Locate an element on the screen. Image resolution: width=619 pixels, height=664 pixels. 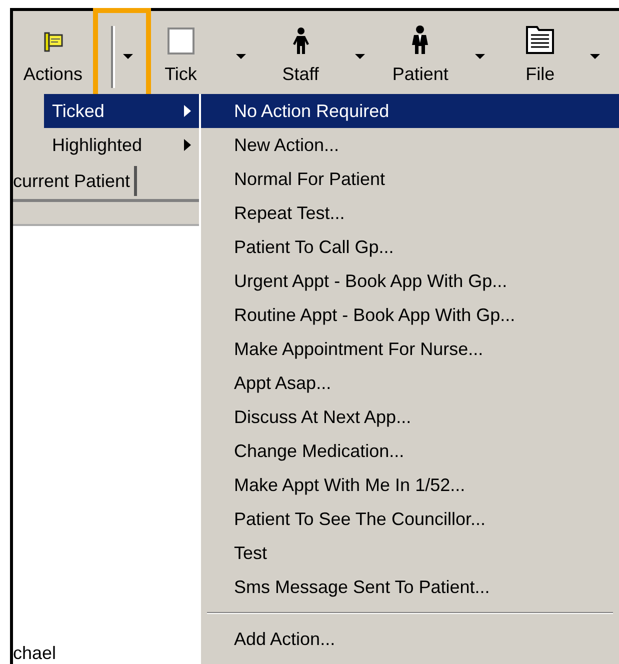
document-icon is located at coordinates (540, 40).